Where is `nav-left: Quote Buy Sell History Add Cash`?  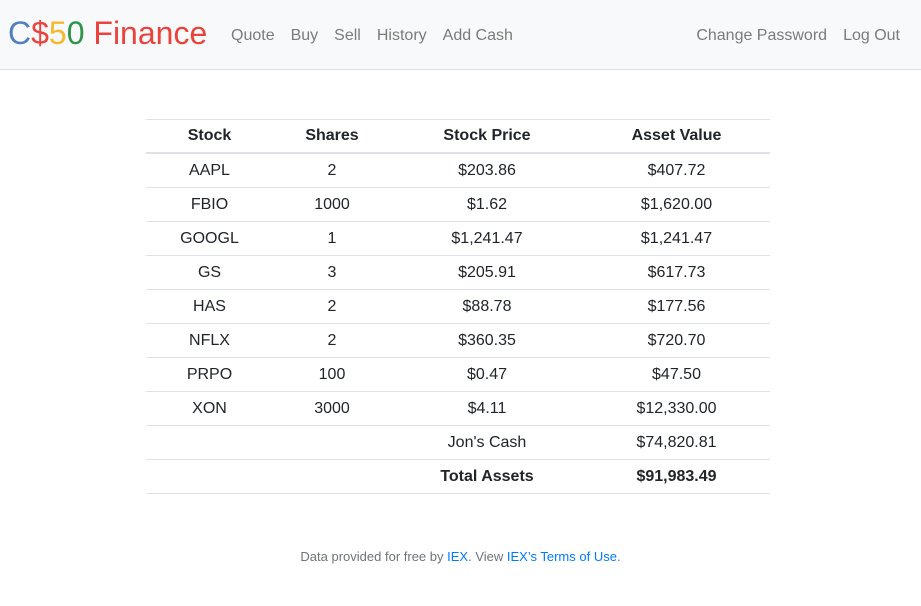 nav-left: Quote Buy Sell History Add Cash is located at coordinates (372, 36).